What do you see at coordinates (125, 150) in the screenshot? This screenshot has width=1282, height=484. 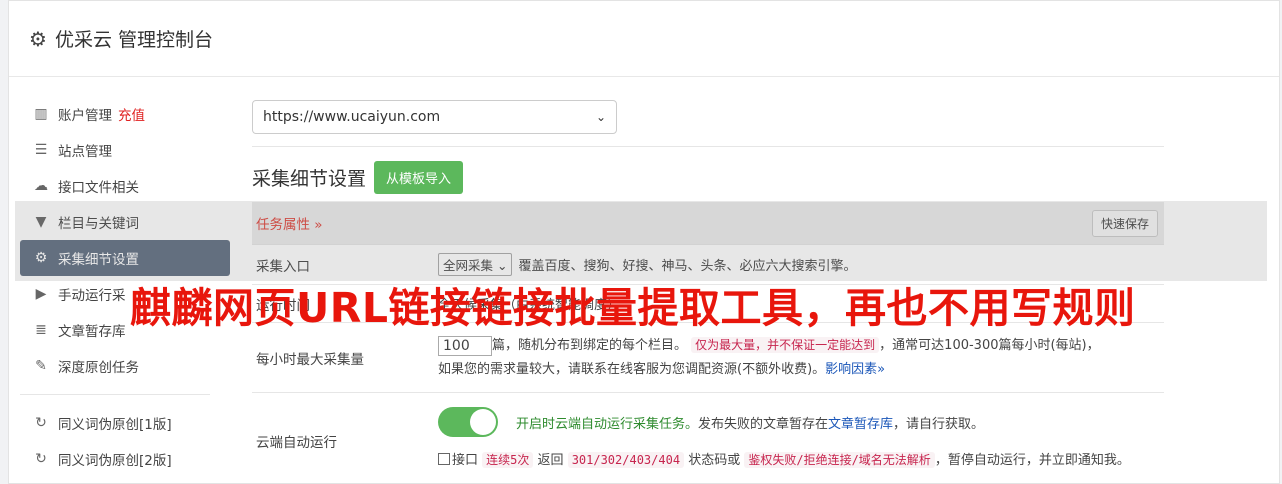 I see `sidebar-item-sites: ☰ 站点管理` at bounding box center [125, 150].